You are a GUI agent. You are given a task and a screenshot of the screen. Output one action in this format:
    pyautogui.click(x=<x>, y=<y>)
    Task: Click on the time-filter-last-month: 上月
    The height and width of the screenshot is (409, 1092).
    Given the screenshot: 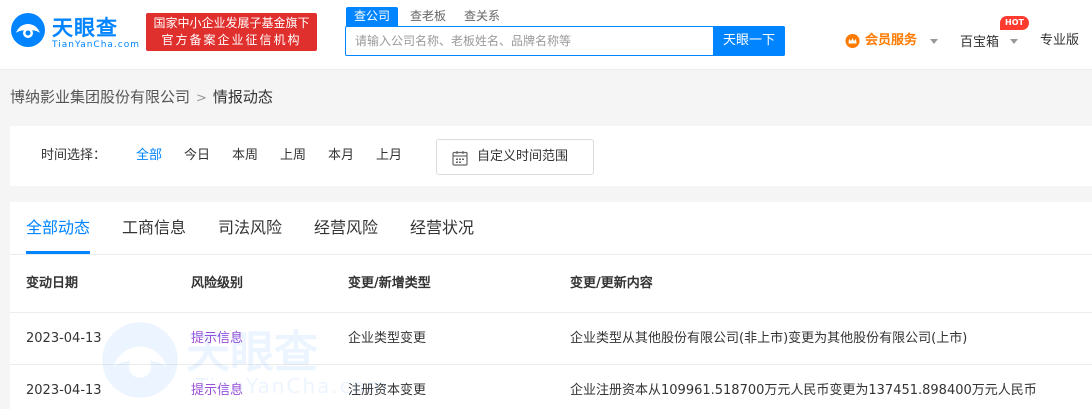 What is the action you would take?
    pyautogui.click(x=389, y=156)
    